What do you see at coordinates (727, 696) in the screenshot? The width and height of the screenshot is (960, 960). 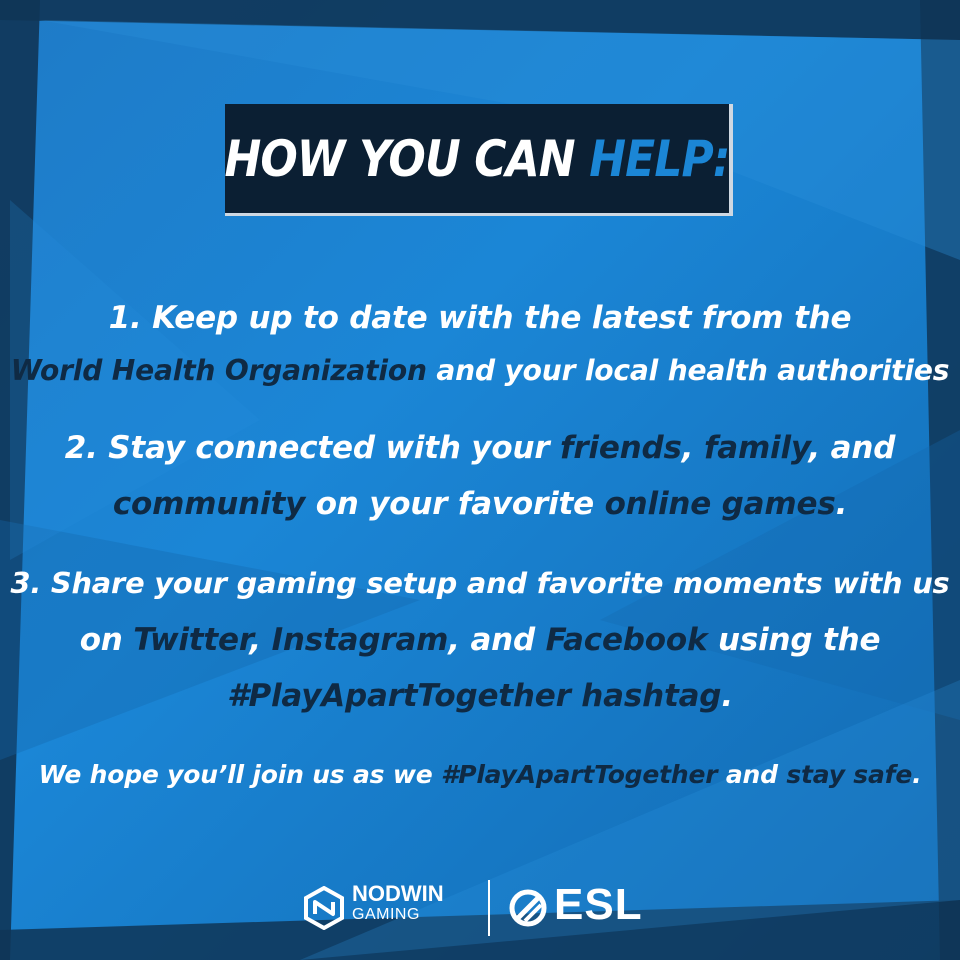 I see `item3-text: .` at bounding box center [727, 696].